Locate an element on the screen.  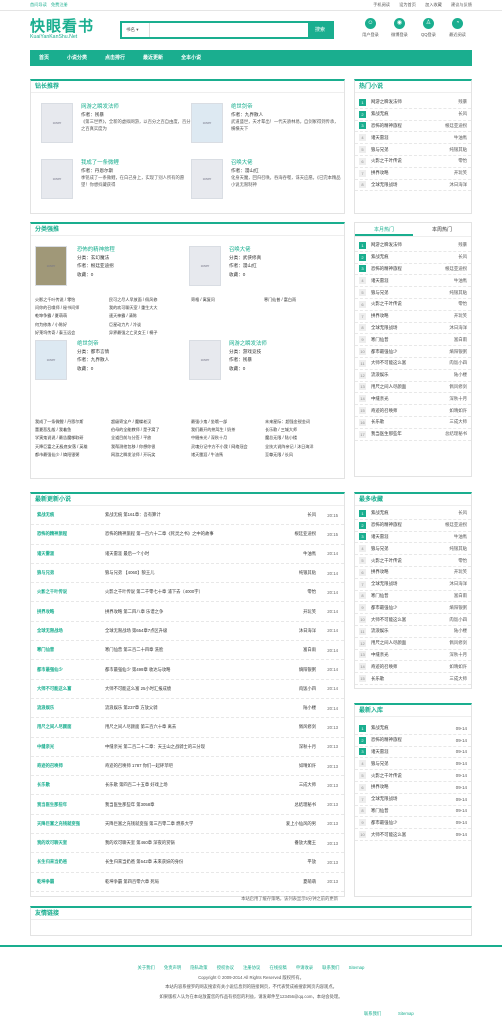
update-author: 根廷亚迪拐 is located at coordinates (291, 534).